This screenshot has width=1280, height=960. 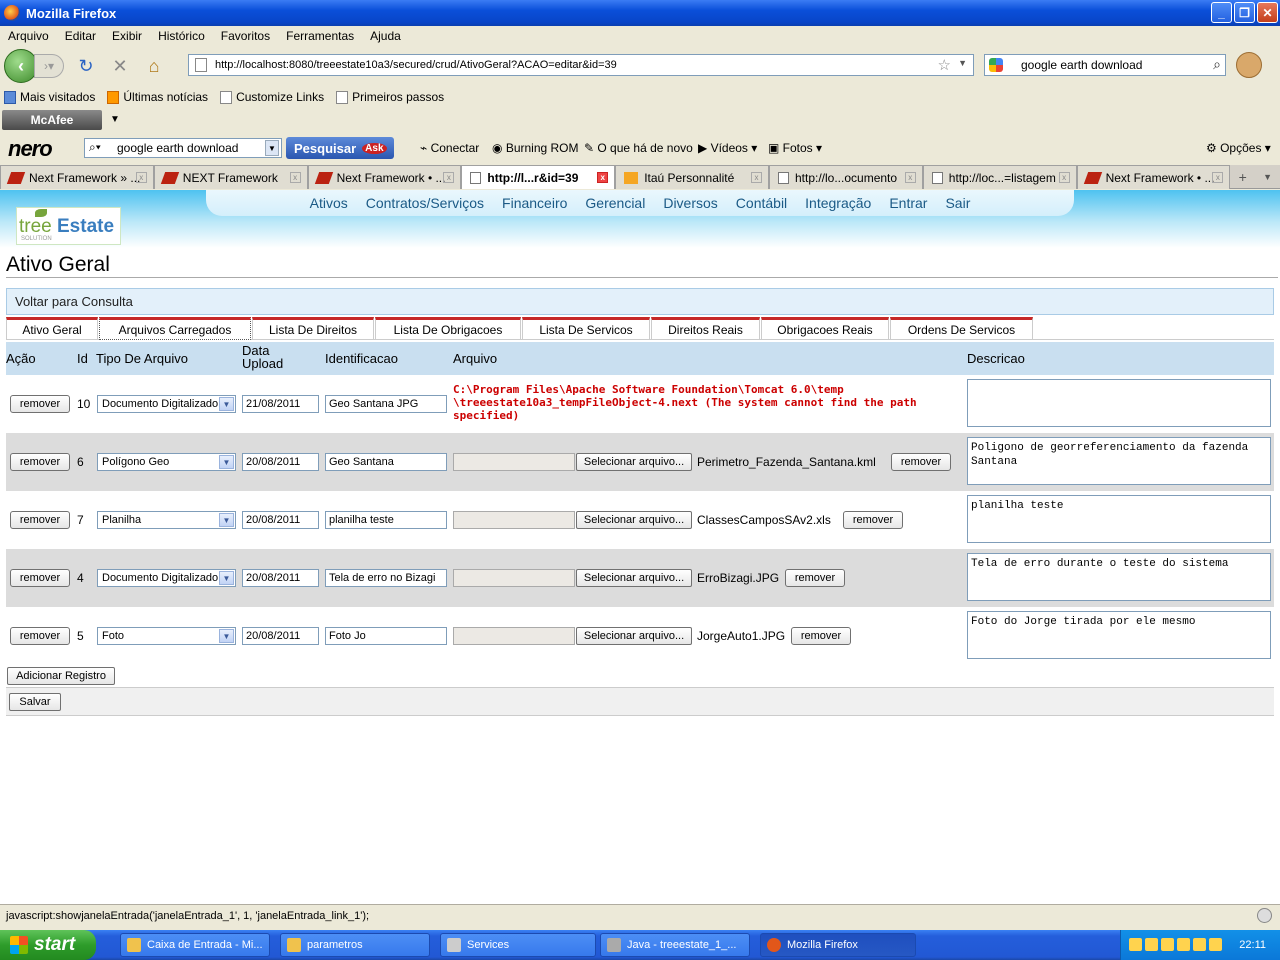 I want to click on site-menu-financeiro: Financeiro, so click(x=534, y=203).